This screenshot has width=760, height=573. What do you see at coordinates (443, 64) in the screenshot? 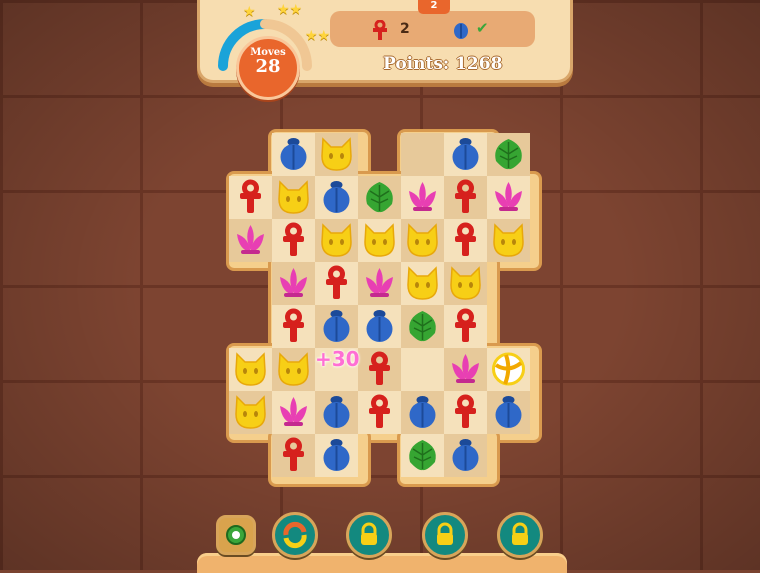
I see `points-display: Points: 1268` at bounding box center [443, 64].